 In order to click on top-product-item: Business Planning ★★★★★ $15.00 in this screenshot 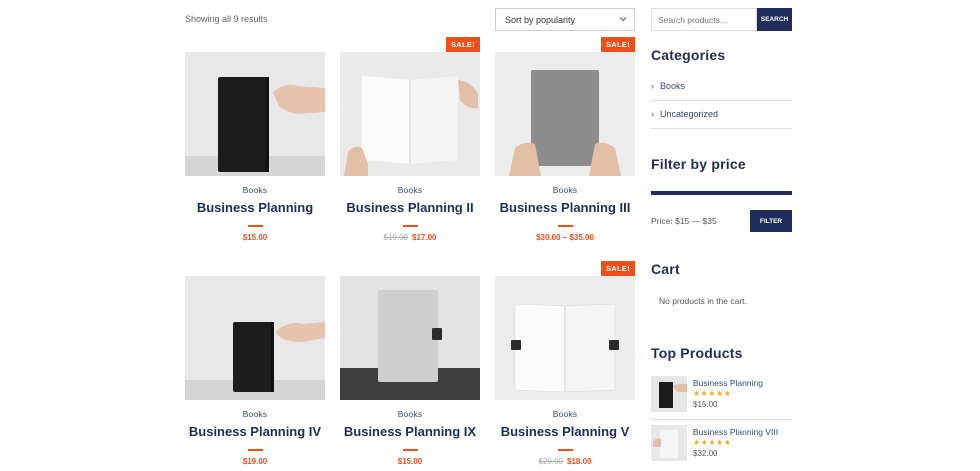, I will do `click(721, 395)`.